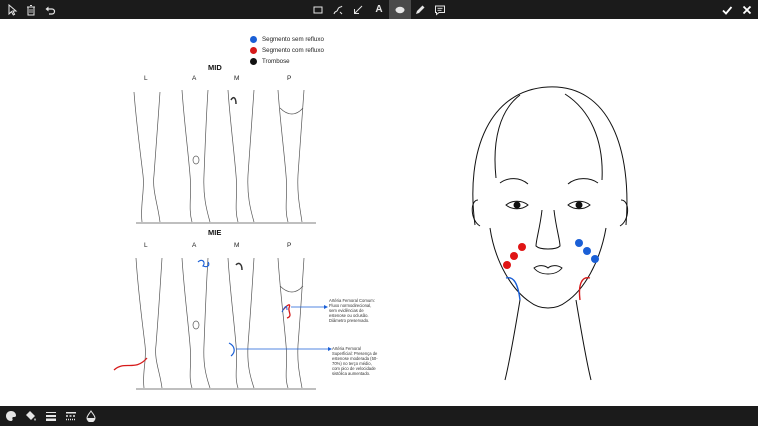  I want to click on palette-icon, so click(11, 416).